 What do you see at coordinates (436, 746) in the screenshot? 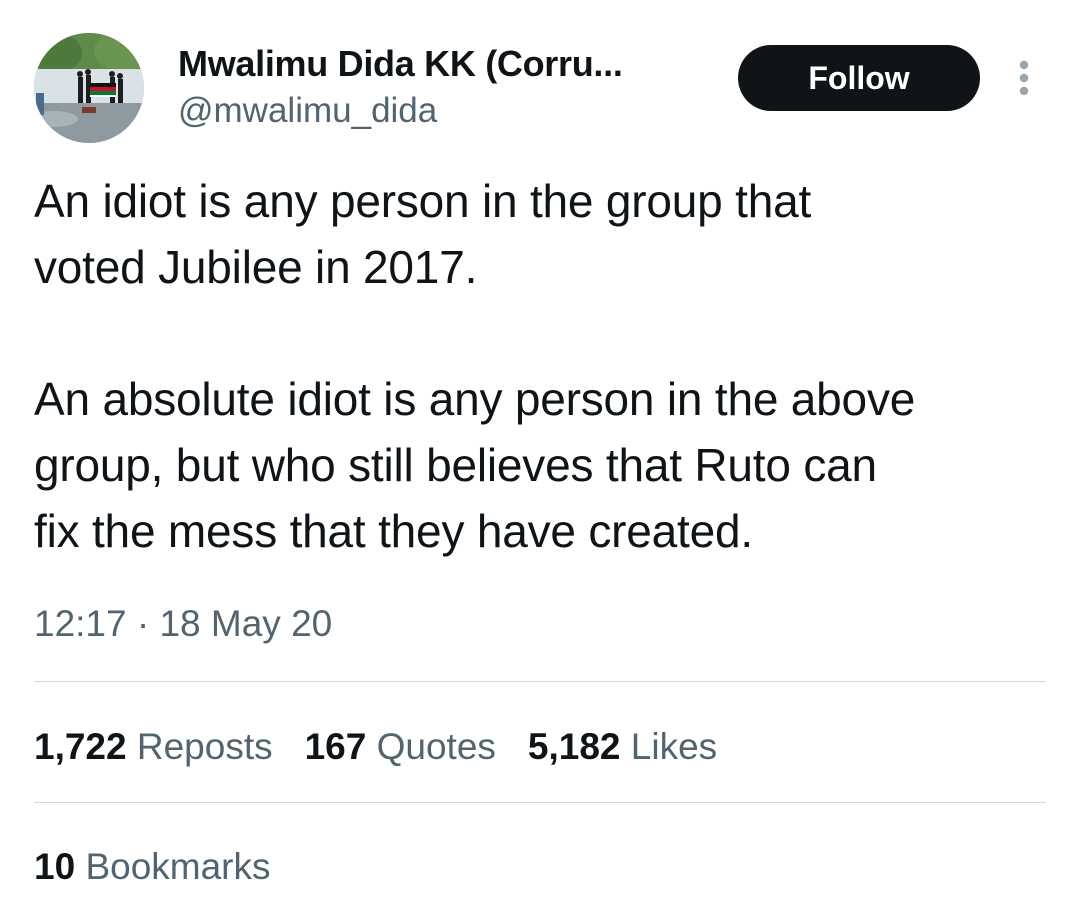
I see `quotes-label: Quotes` at bounding box center [436, 746].